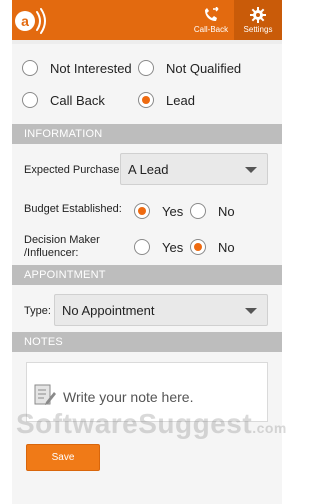 The image size is (320, 504). I want to click on note-icon, so click(45, 394).